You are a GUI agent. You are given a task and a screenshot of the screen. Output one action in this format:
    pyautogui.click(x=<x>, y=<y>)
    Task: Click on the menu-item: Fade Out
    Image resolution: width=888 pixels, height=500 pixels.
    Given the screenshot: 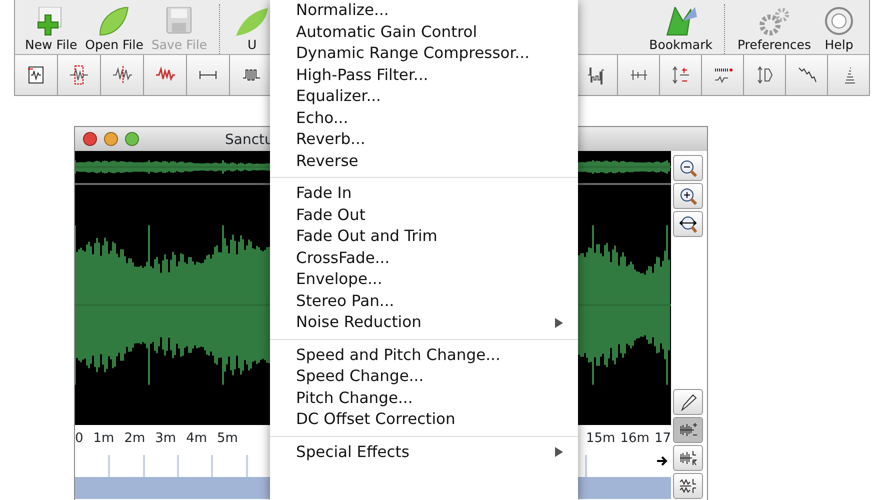 What is the action you would take?
    pyautogui.click(x=424, y=215)
    